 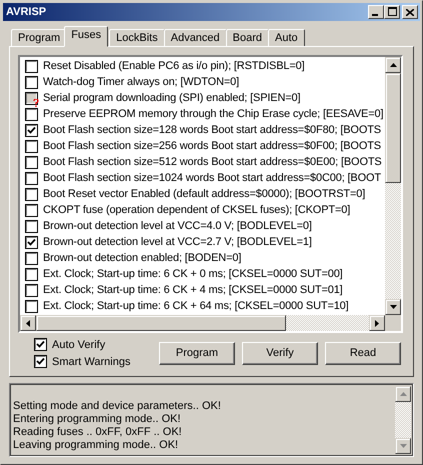 I want to click on fuse-label: Ext. Clock; Start-up time: 6 CK + 4 ms; [CKSEL=0000 SUT=01], so click(x=193, y=290).